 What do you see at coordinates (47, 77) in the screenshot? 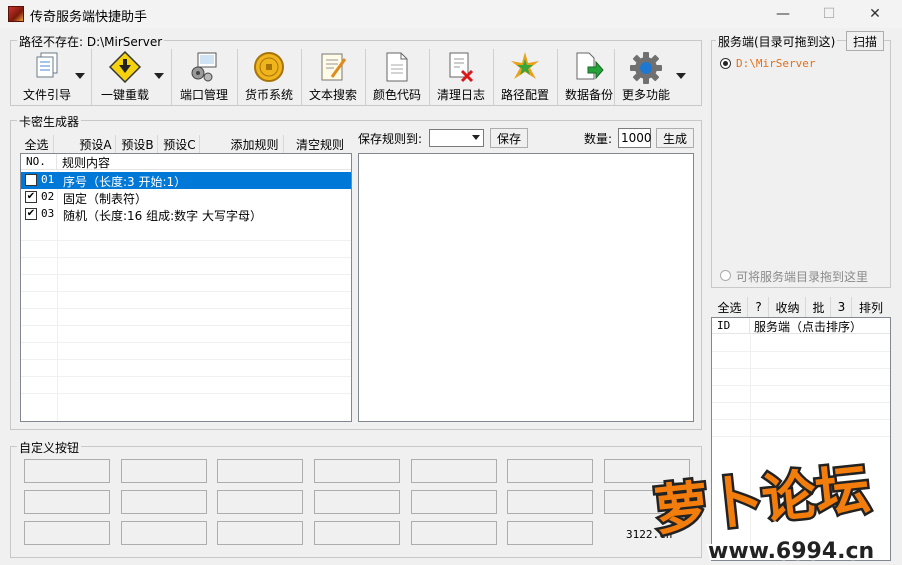
I see `file-guide-button: 文件引导` at bounding box center [47, 77].